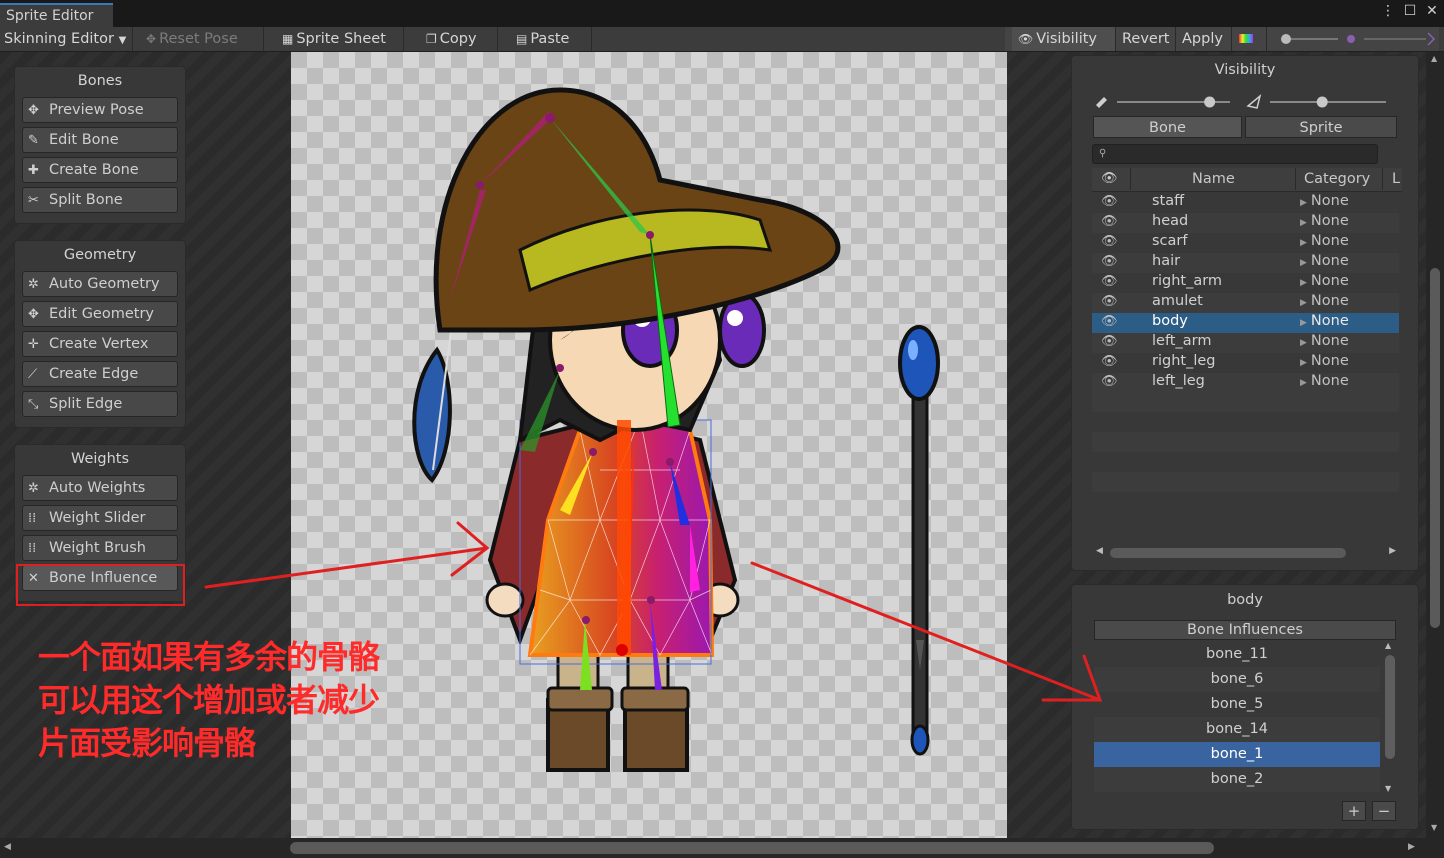  Describe the element at coordinates (1237, 779) in the screenshot. I see `influence-list-item: bone_2` at that location.